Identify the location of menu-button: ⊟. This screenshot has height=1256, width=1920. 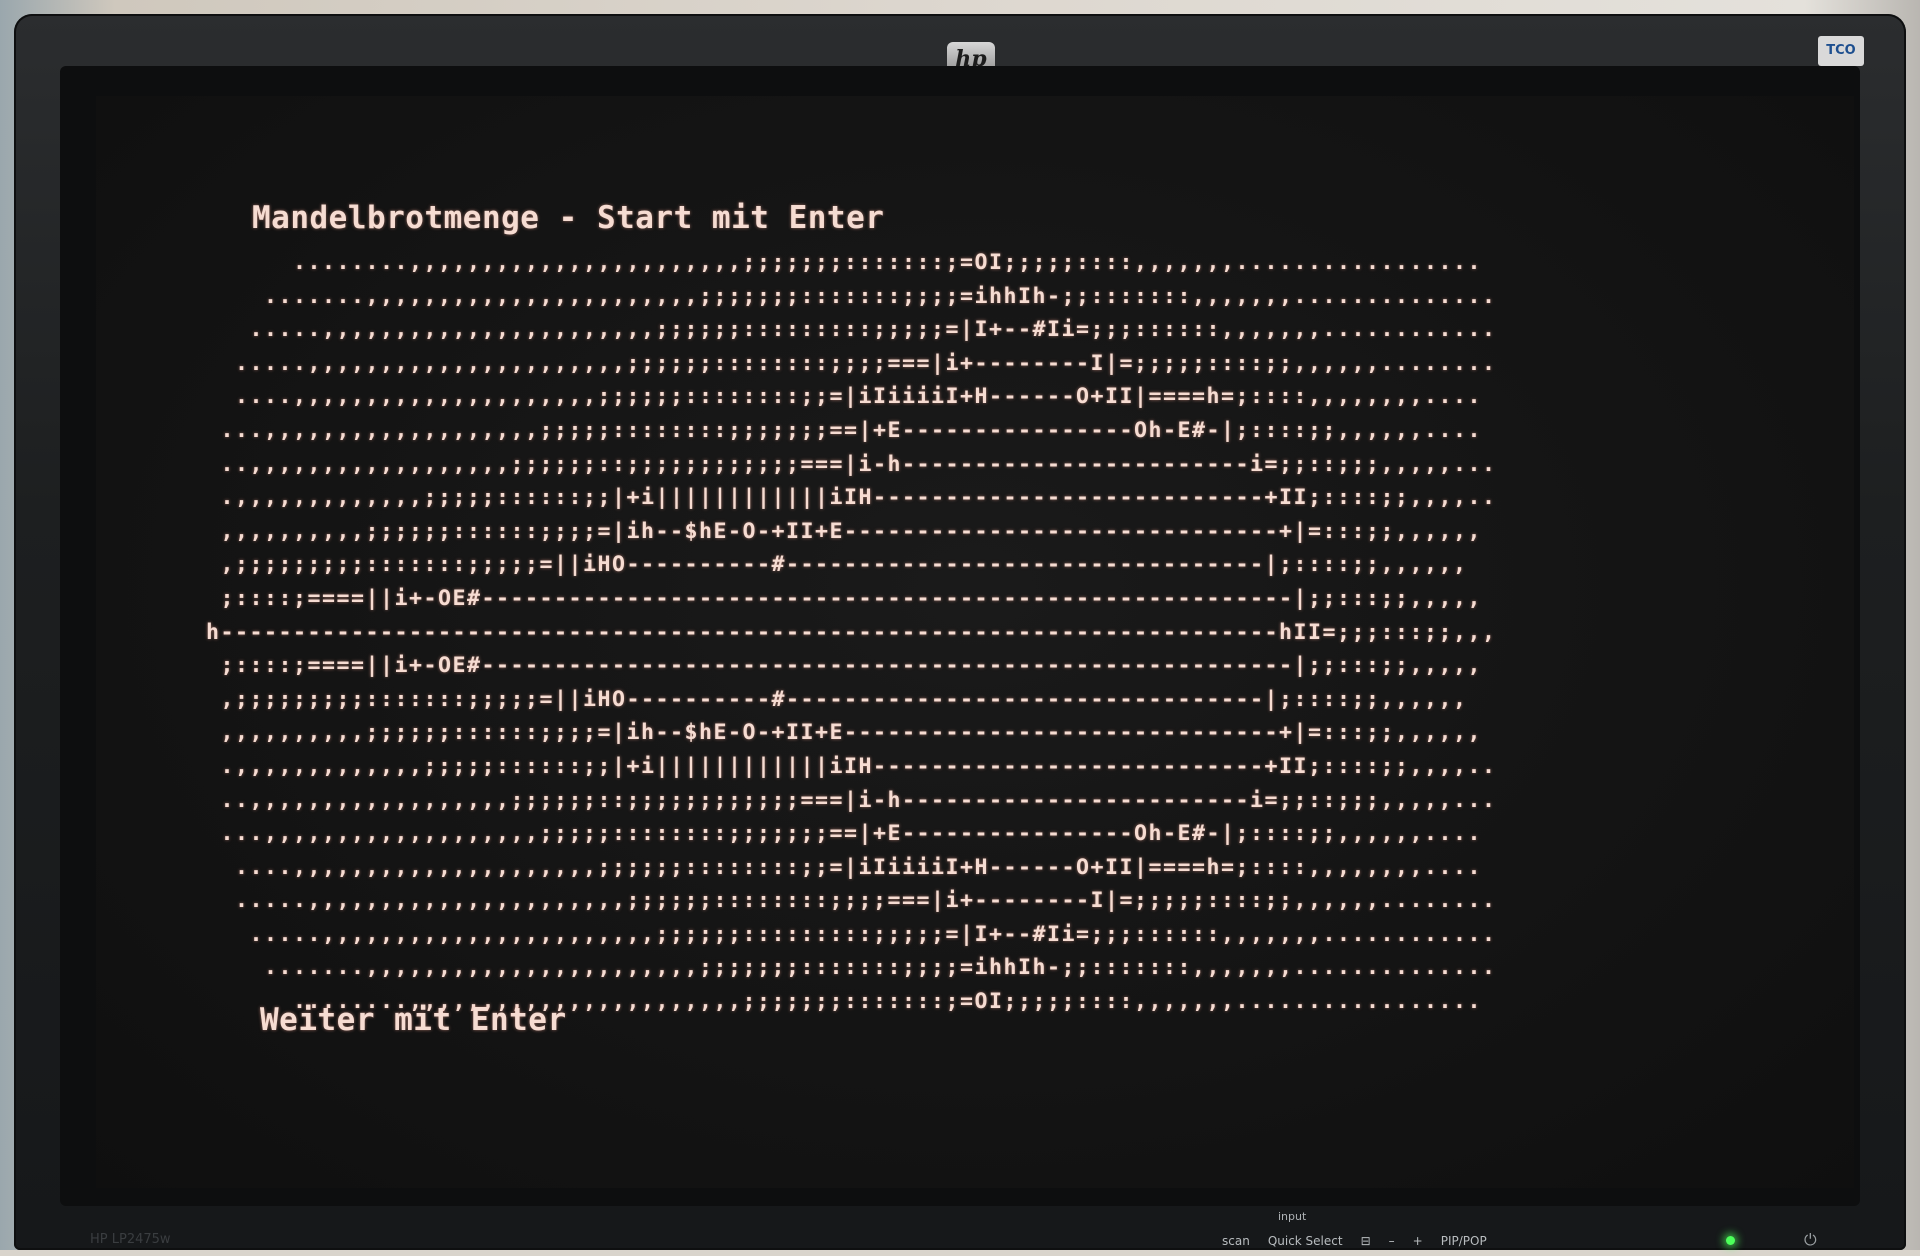
(1366, 1241).